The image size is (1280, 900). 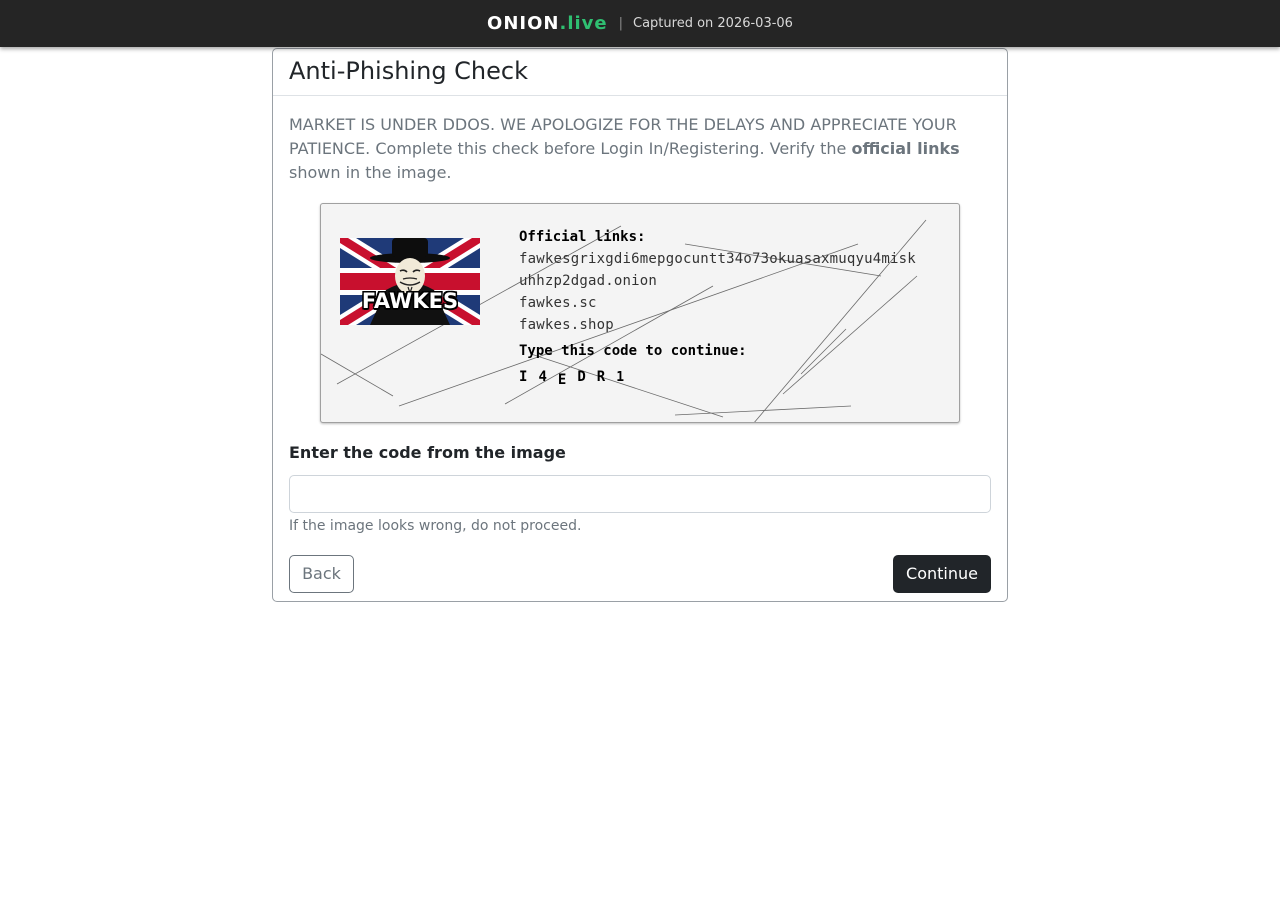 I want to click on code-prompt: Type this code to continue:, so click(x=633, y=351).